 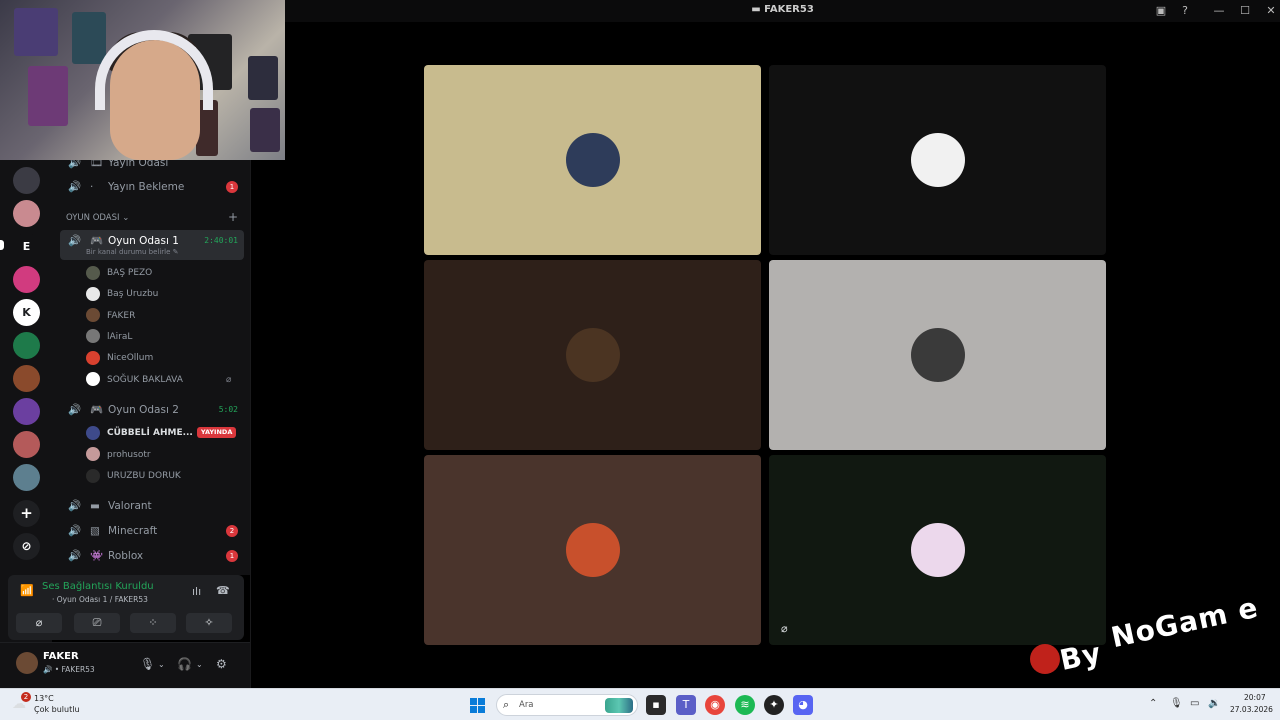 I want to click on voice-member: URUZBU DORUK, so click(x=133, y=476).